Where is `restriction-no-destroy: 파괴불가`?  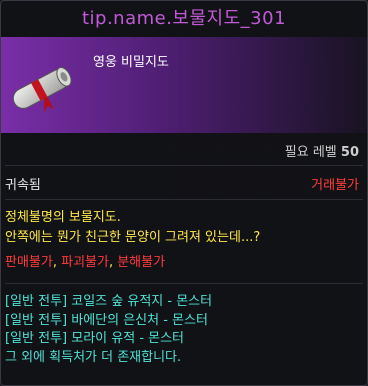 restriction-no-destroy: 파괴불가 is located at coordinates (85, 262).